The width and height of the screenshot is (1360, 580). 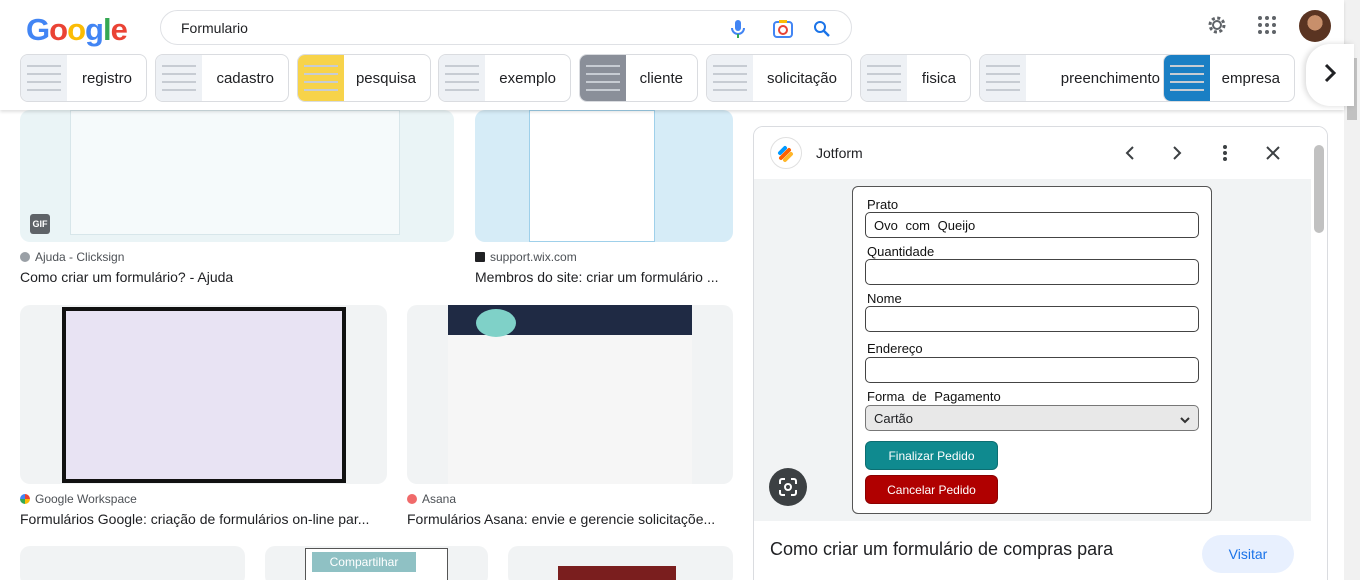 I want to click on quantidade-field, so click(x=1032, y=272).